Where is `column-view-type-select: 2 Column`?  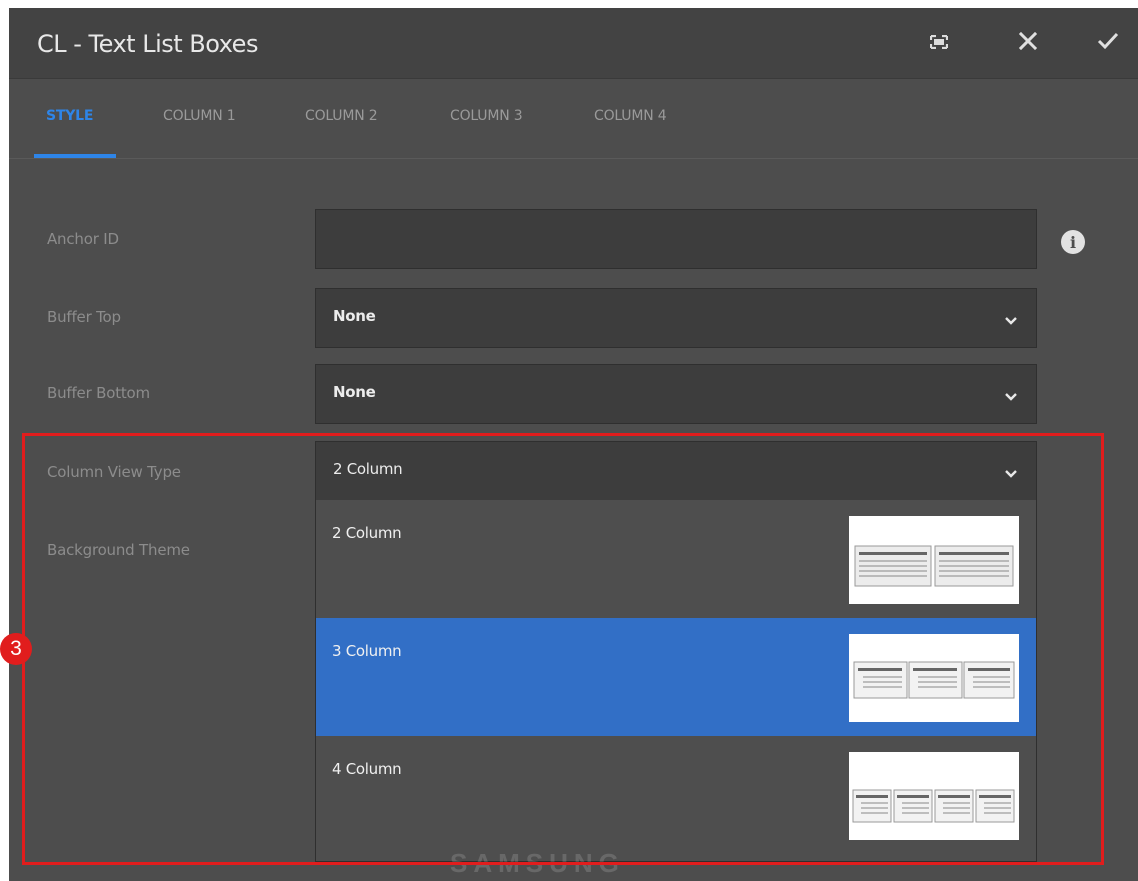 column-view-type-select: 2 Column is located at coordinates (676, 471).